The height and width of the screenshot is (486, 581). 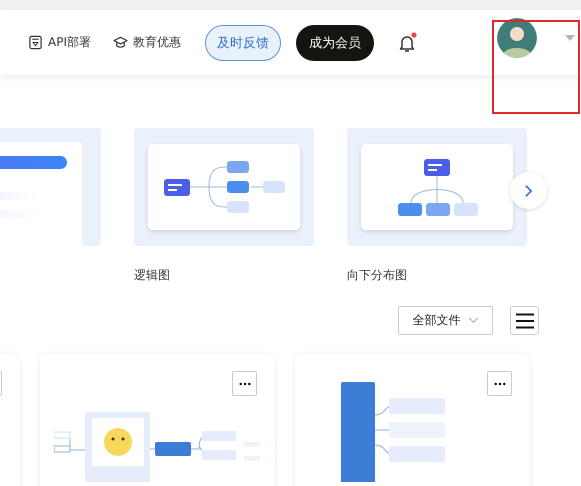 I want to click on nav-link: 教育优惠, so click(x=146, y=42).